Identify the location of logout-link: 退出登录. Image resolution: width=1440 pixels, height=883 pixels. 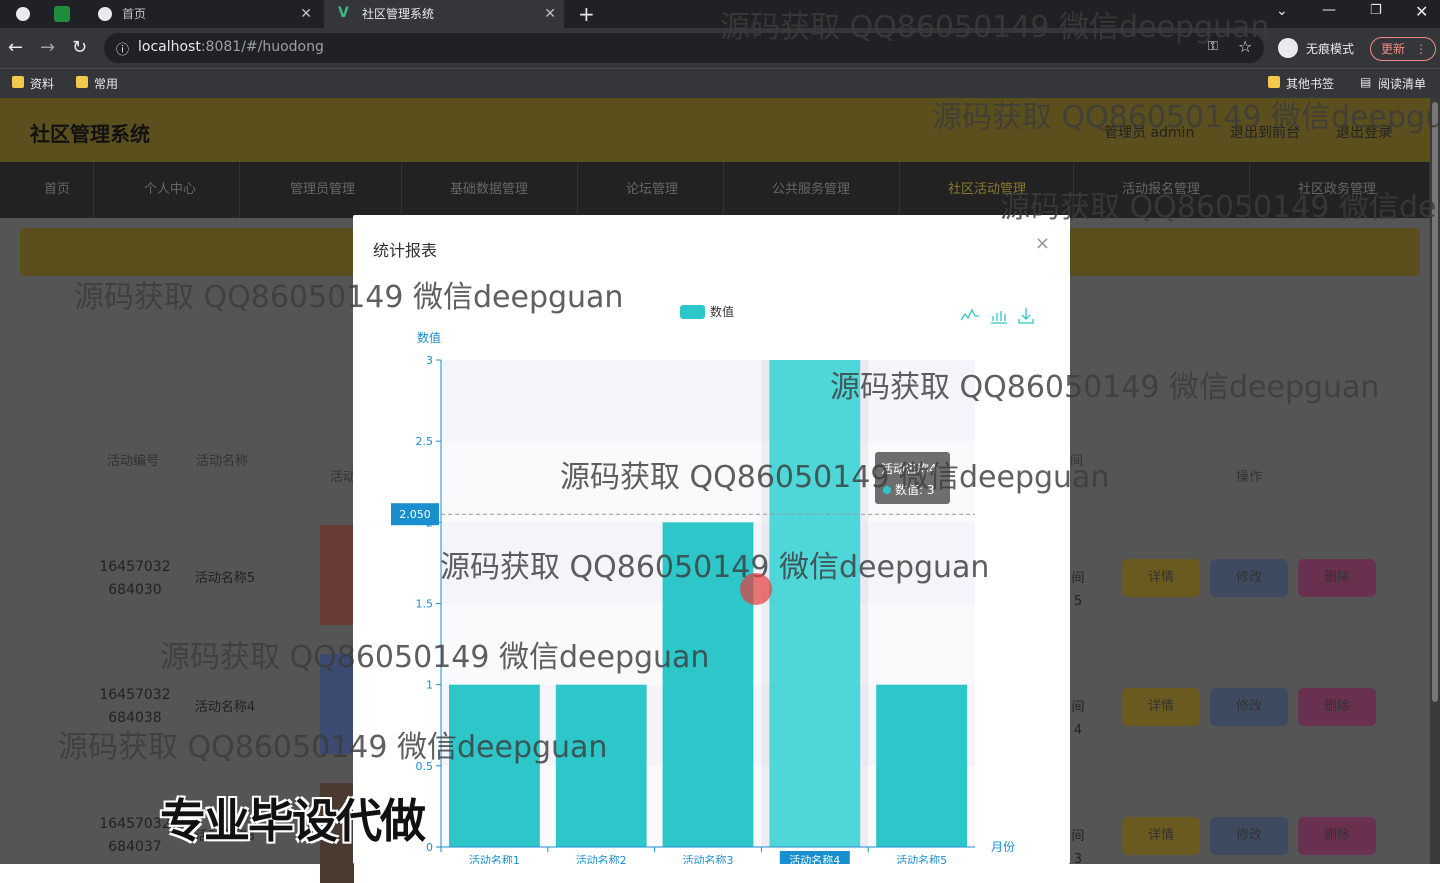
(1364, 132).